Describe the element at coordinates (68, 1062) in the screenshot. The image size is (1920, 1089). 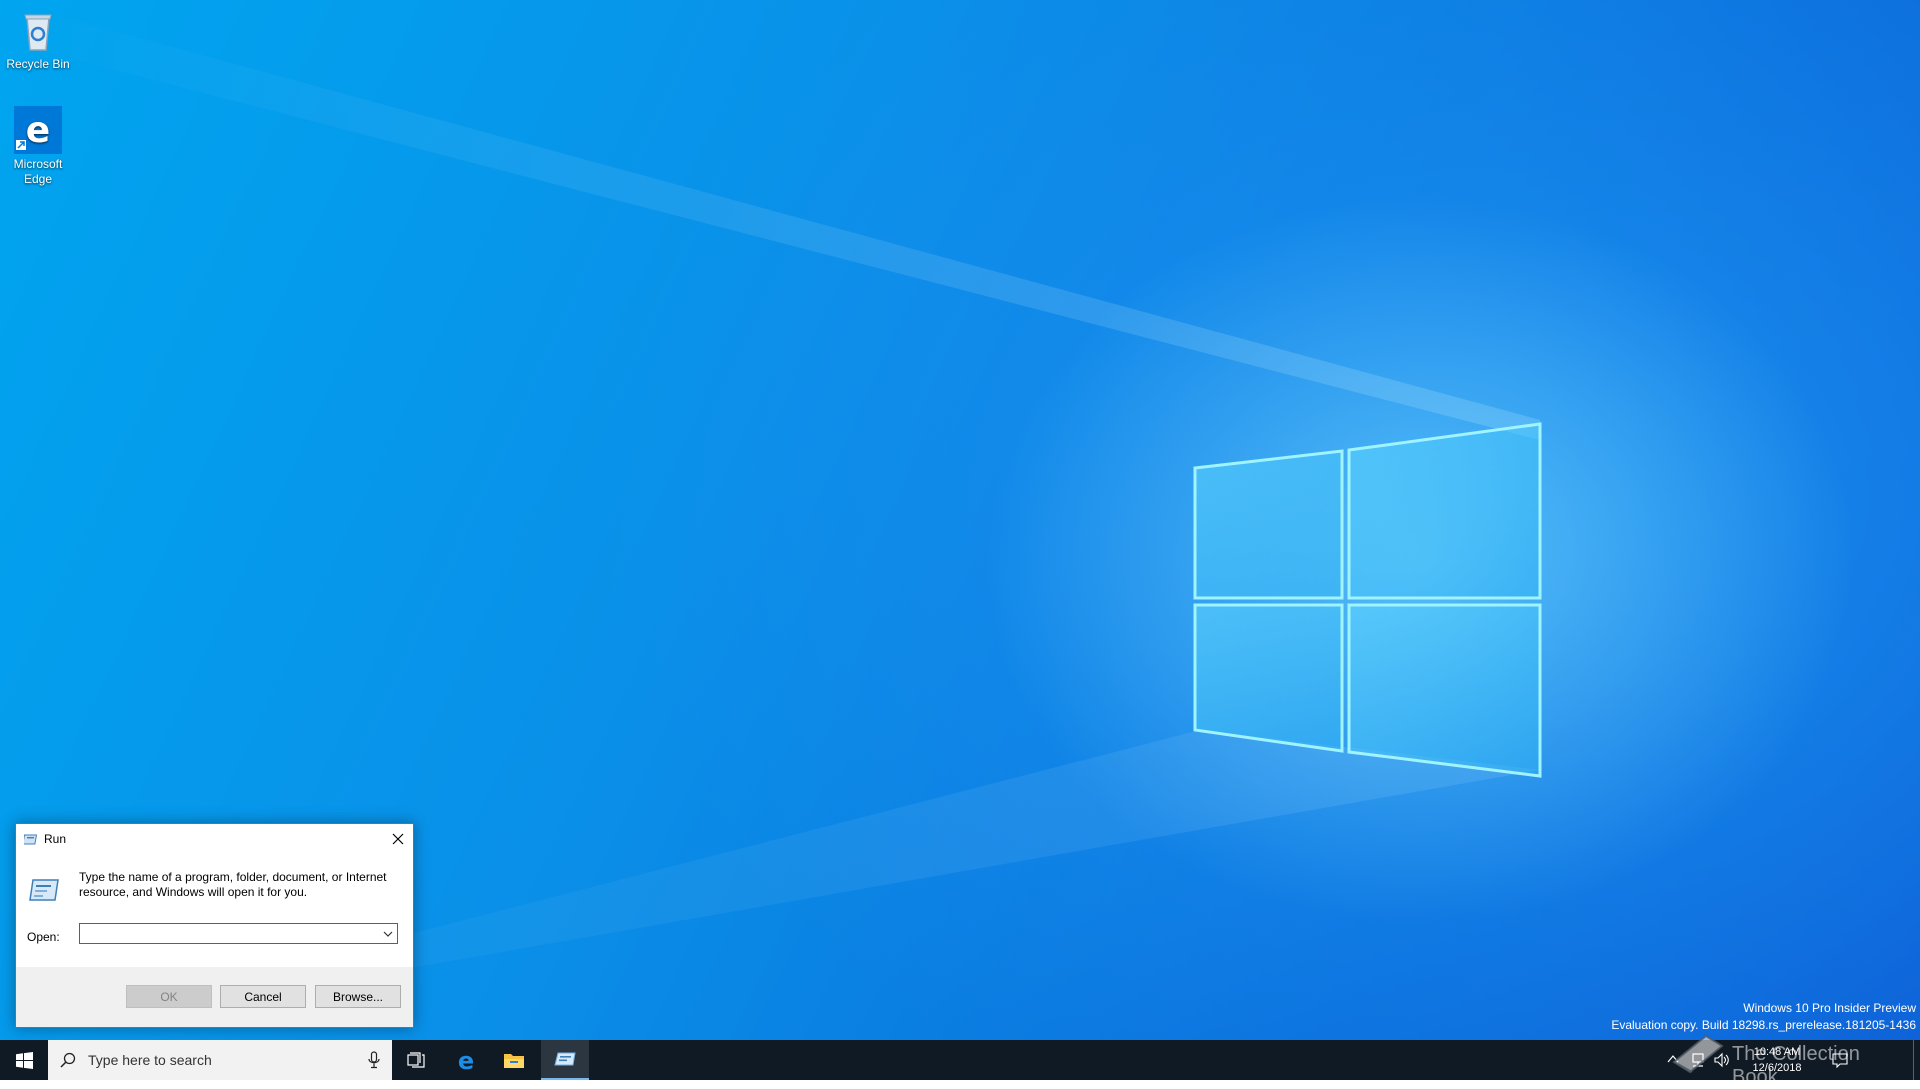
I see `search-icon` at that location.